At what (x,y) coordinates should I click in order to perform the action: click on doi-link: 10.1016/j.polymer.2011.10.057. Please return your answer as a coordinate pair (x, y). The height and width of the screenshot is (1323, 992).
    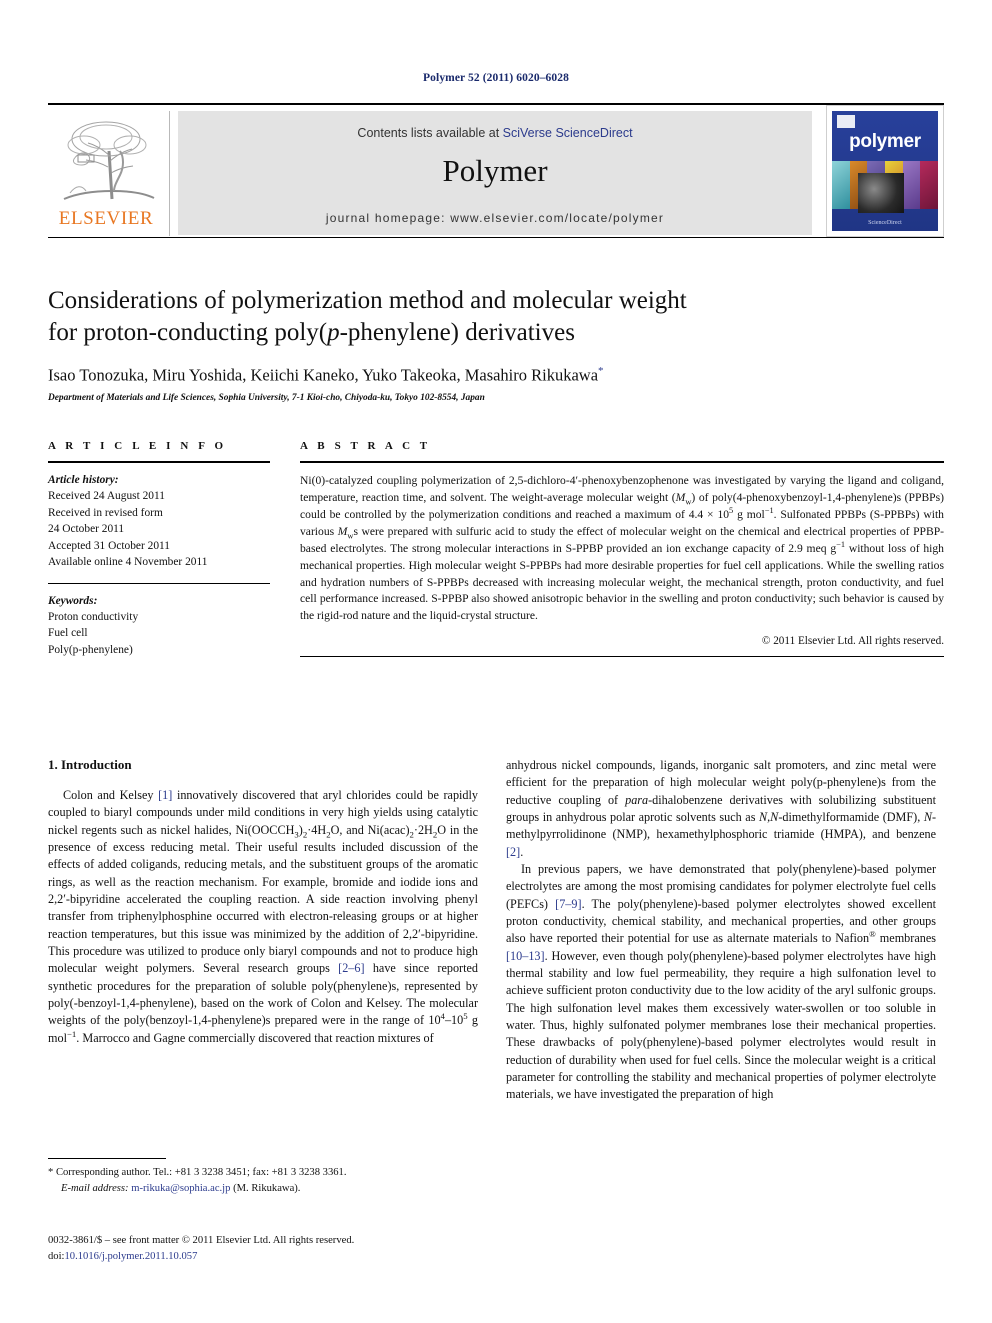
    Looking at the image, I should click on (130, 1256).